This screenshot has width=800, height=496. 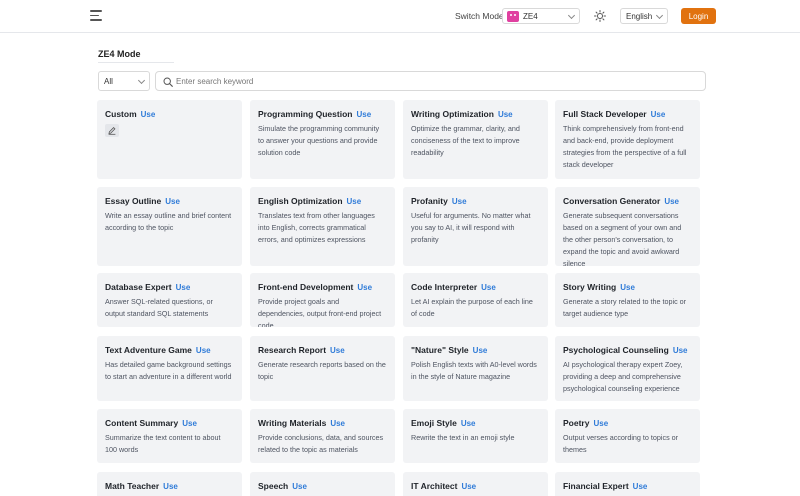 What do you see at coordinates (452, 114) in the screenshot?
I see `card-title: Writing Optimization` at bounding box center [452, 114].